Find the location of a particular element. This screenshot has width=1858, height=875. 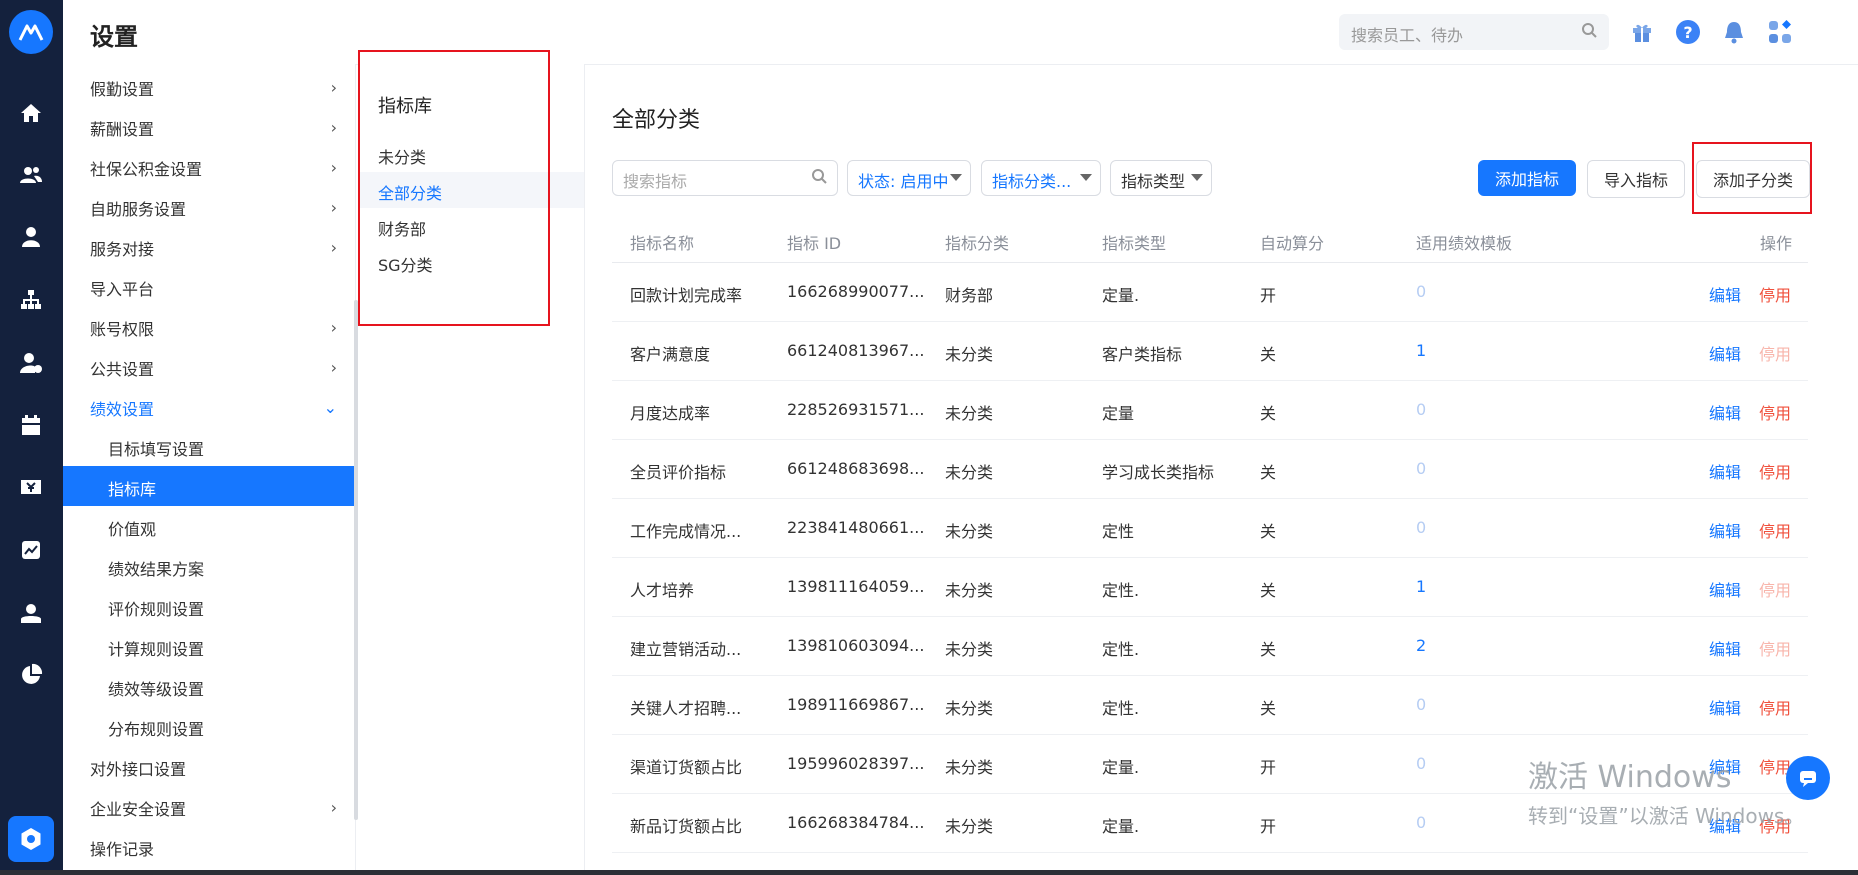

calendar-icon is located at coordinates (31, 425).